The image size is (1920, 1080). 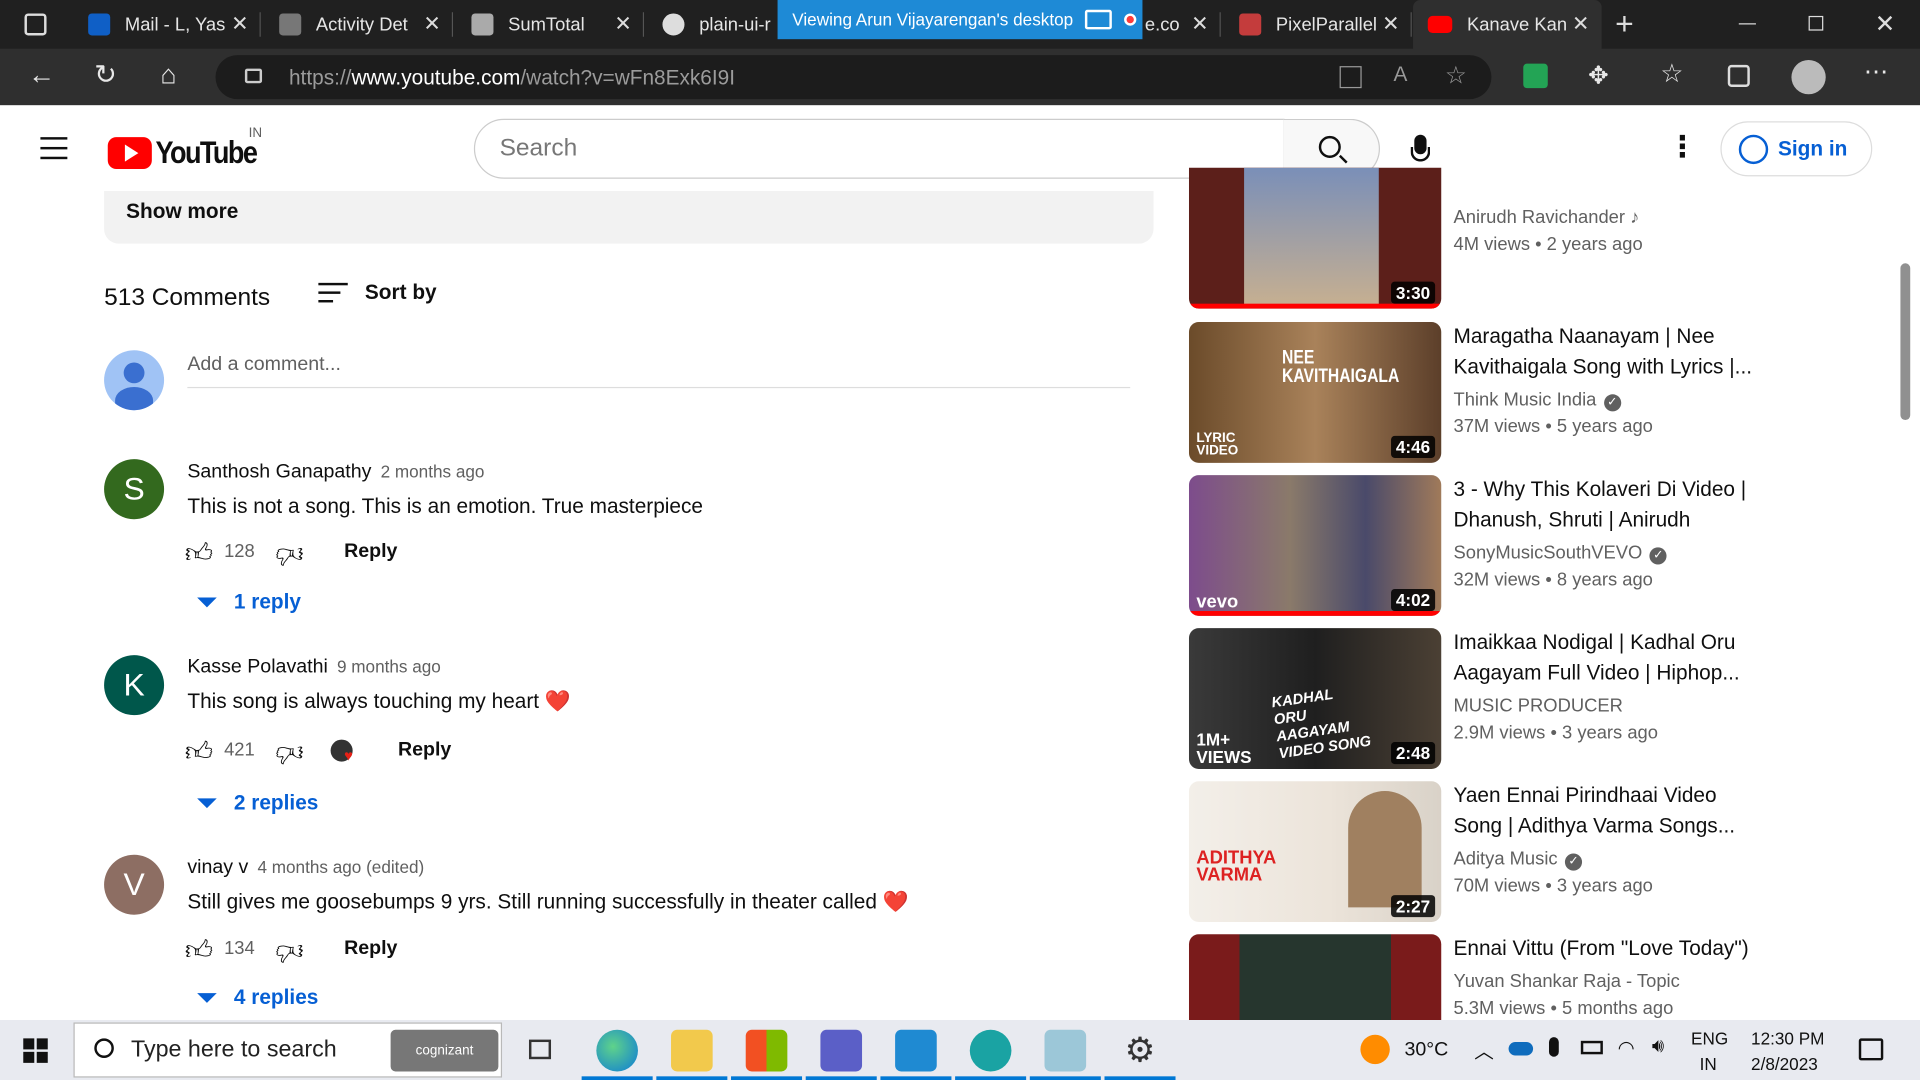 What do you see at coordinates (711, 24) in the screenshot?
I see `tab-github: plain-ui-r` at bounding box center [711, 24].